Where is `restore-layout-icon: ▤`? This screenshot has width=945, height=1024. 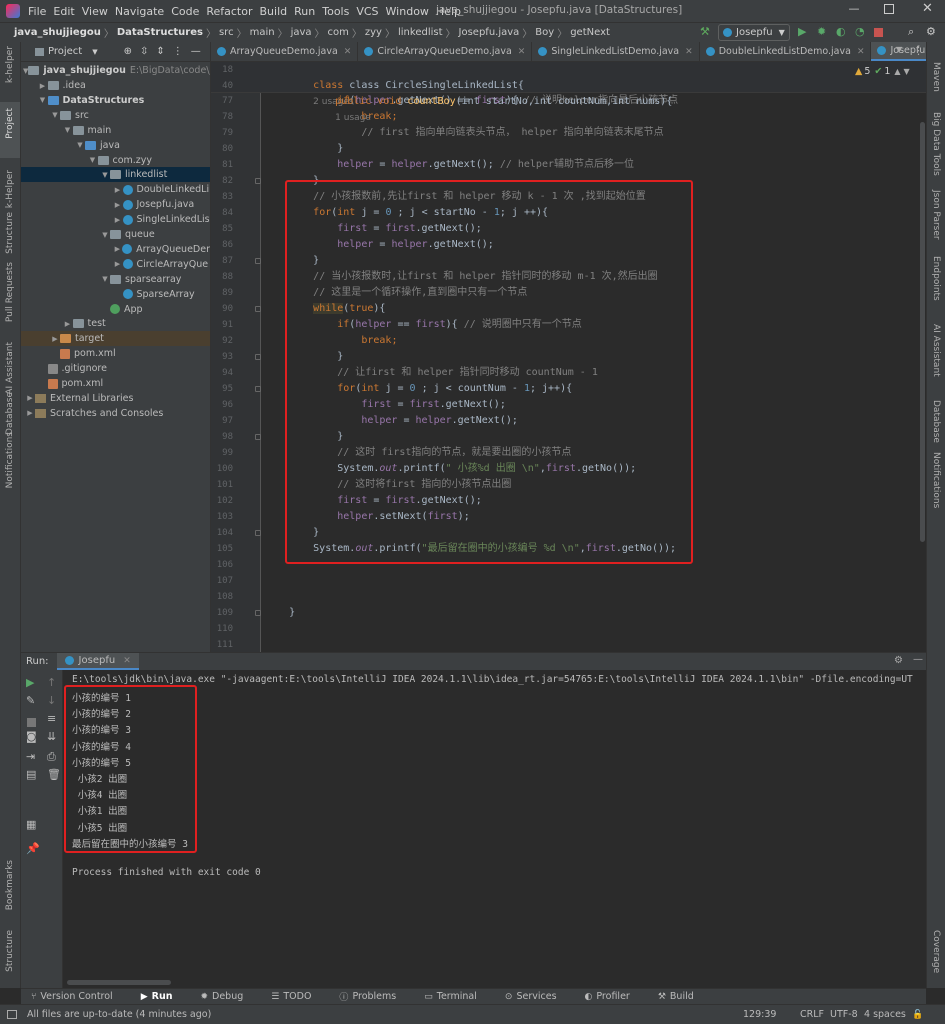
restore-layout-icon: ▤ is located at coordinates (31, 774).